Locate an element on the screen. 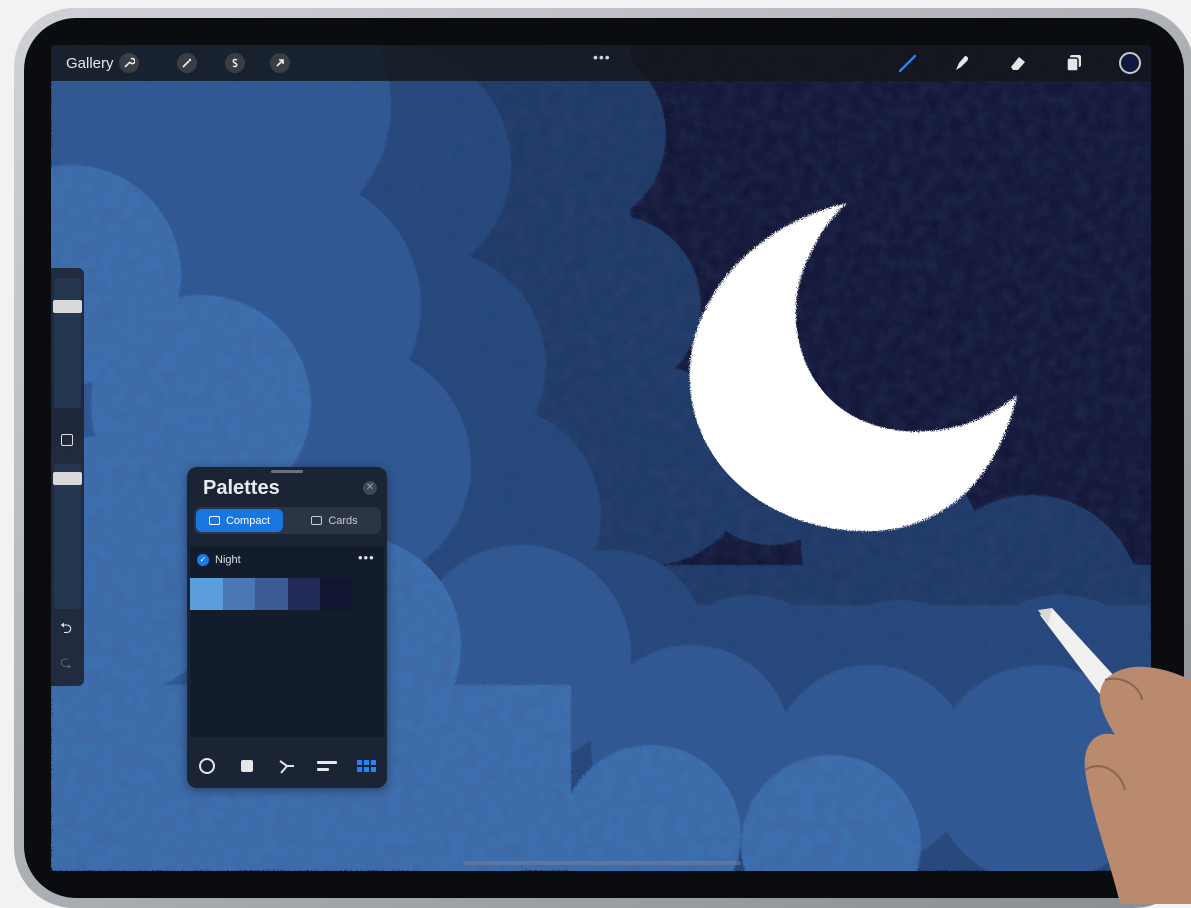  palette-more-icon: ••• is located at coordinates (366, 557).